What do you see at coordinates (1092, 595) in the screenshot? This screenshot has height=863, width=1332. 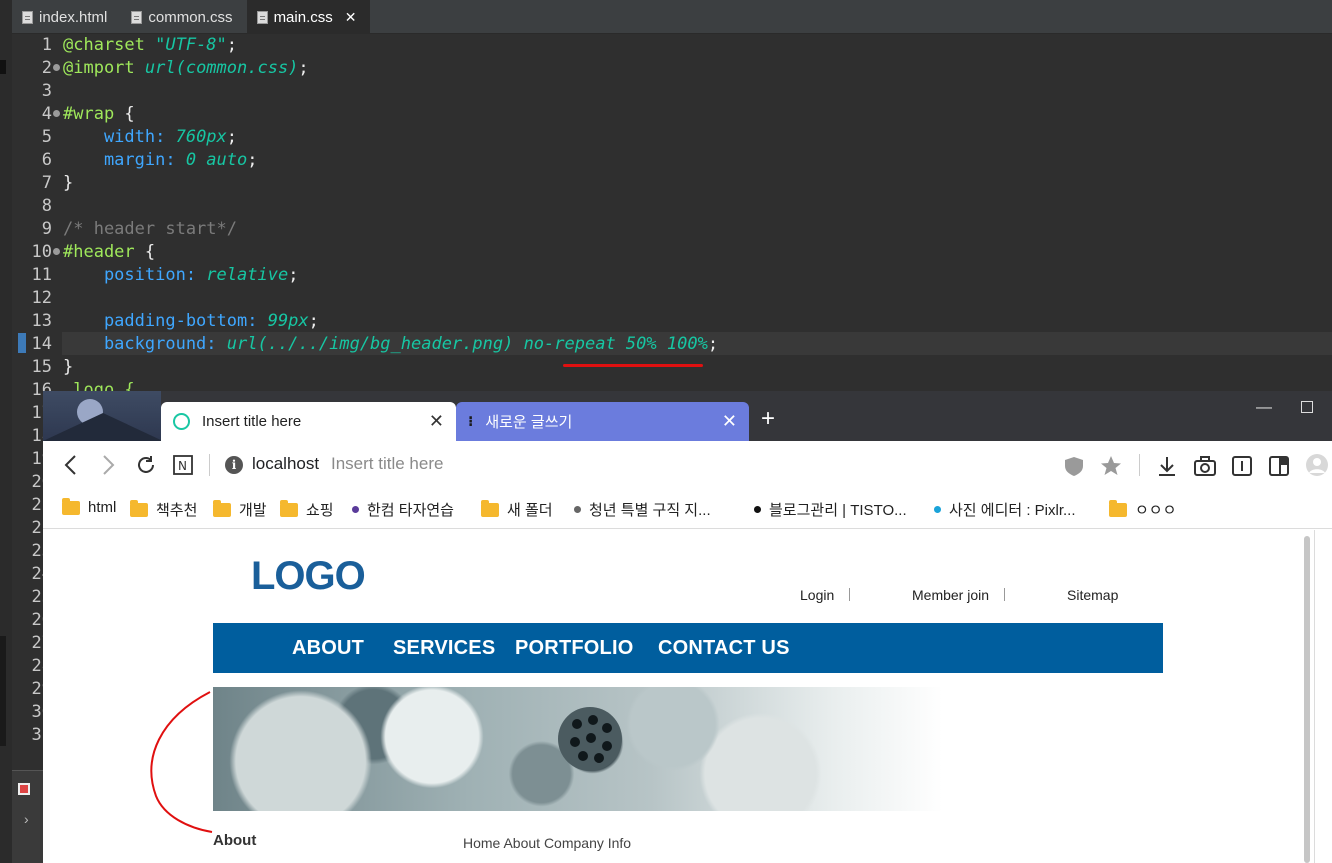 I see `sitemap-link: Sitemap` at bounding box center [1092, 595].